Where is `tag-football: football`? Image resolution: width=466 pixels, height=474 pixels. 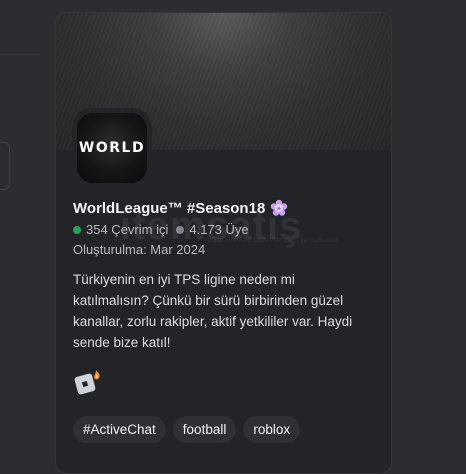 tag-football: football is located at coordinates (204, 429).